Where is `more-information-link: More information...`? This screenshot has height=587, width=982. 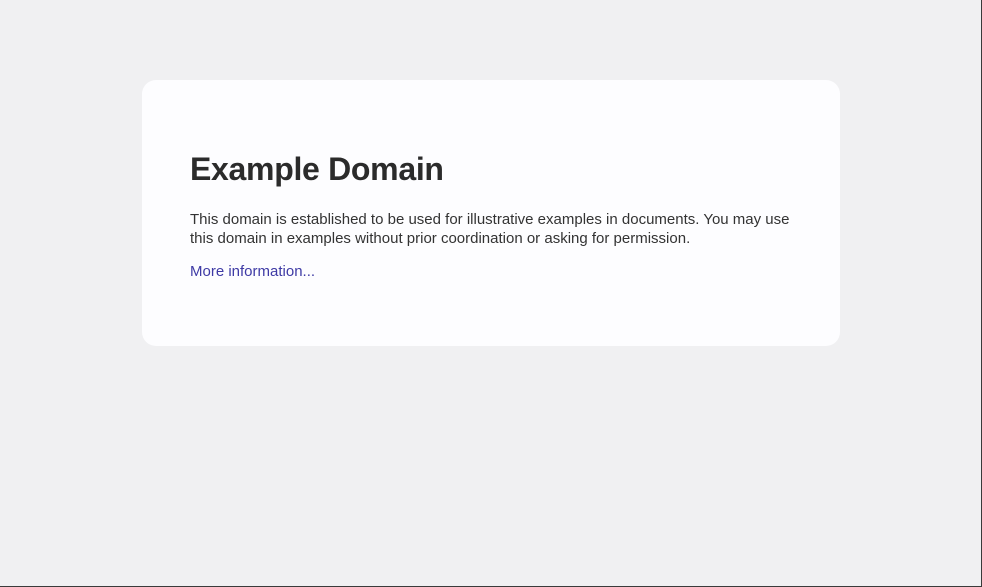
more-information-link: More information... is located at coordinates (252, 271).